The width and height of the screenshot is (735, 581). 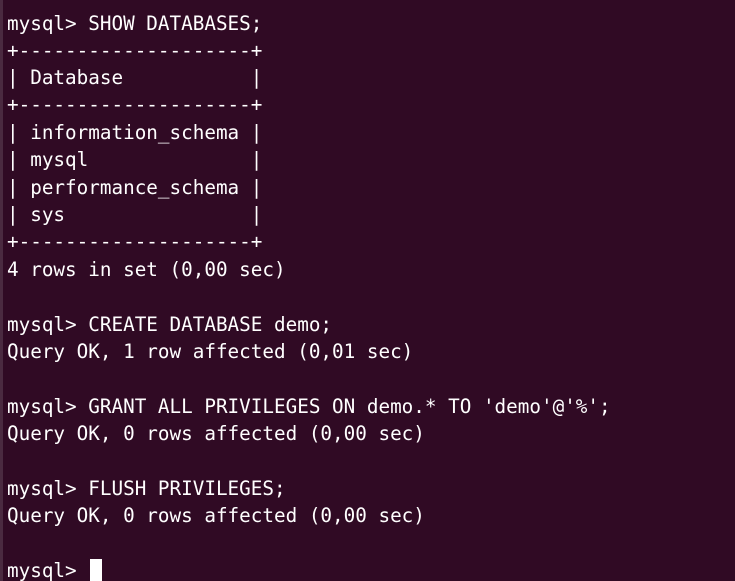 I want to click on prompt: mysql>, so click(x=48, y=570).